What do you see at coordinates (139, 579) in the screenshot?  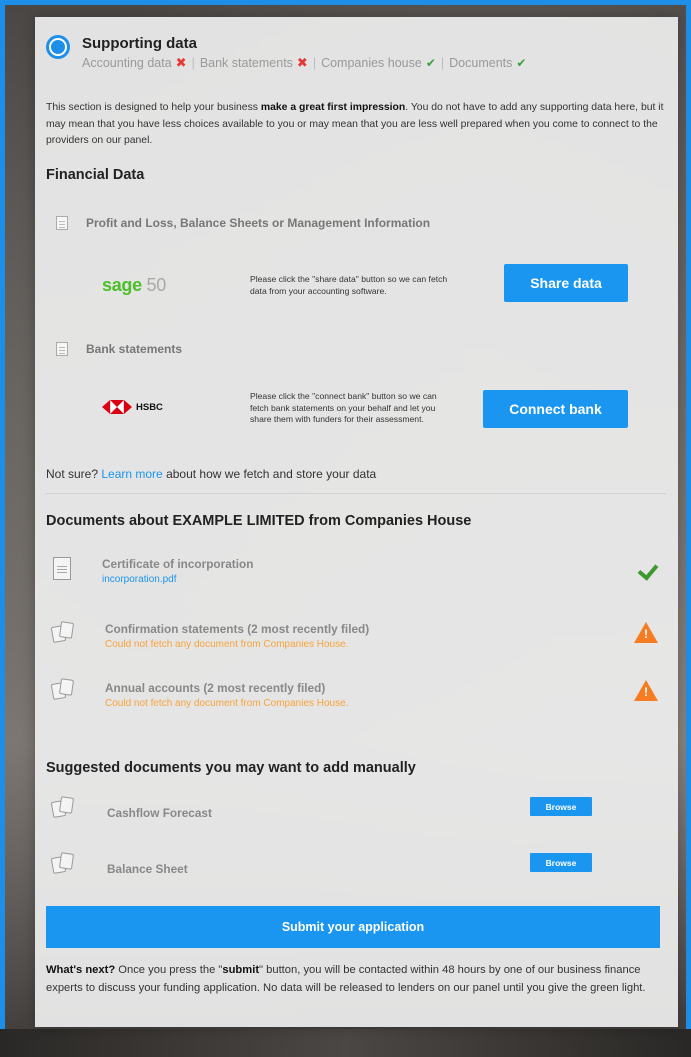 I see `incorporation-file-link: incorporation.pdf` at bounding box center [139, 579].